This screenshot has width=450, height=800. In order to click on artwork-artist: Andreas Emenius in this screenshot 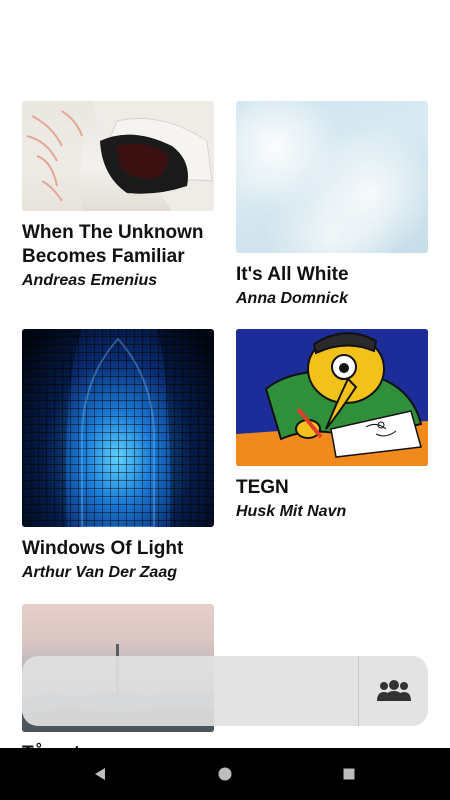, I will do `click(90, 280)`.